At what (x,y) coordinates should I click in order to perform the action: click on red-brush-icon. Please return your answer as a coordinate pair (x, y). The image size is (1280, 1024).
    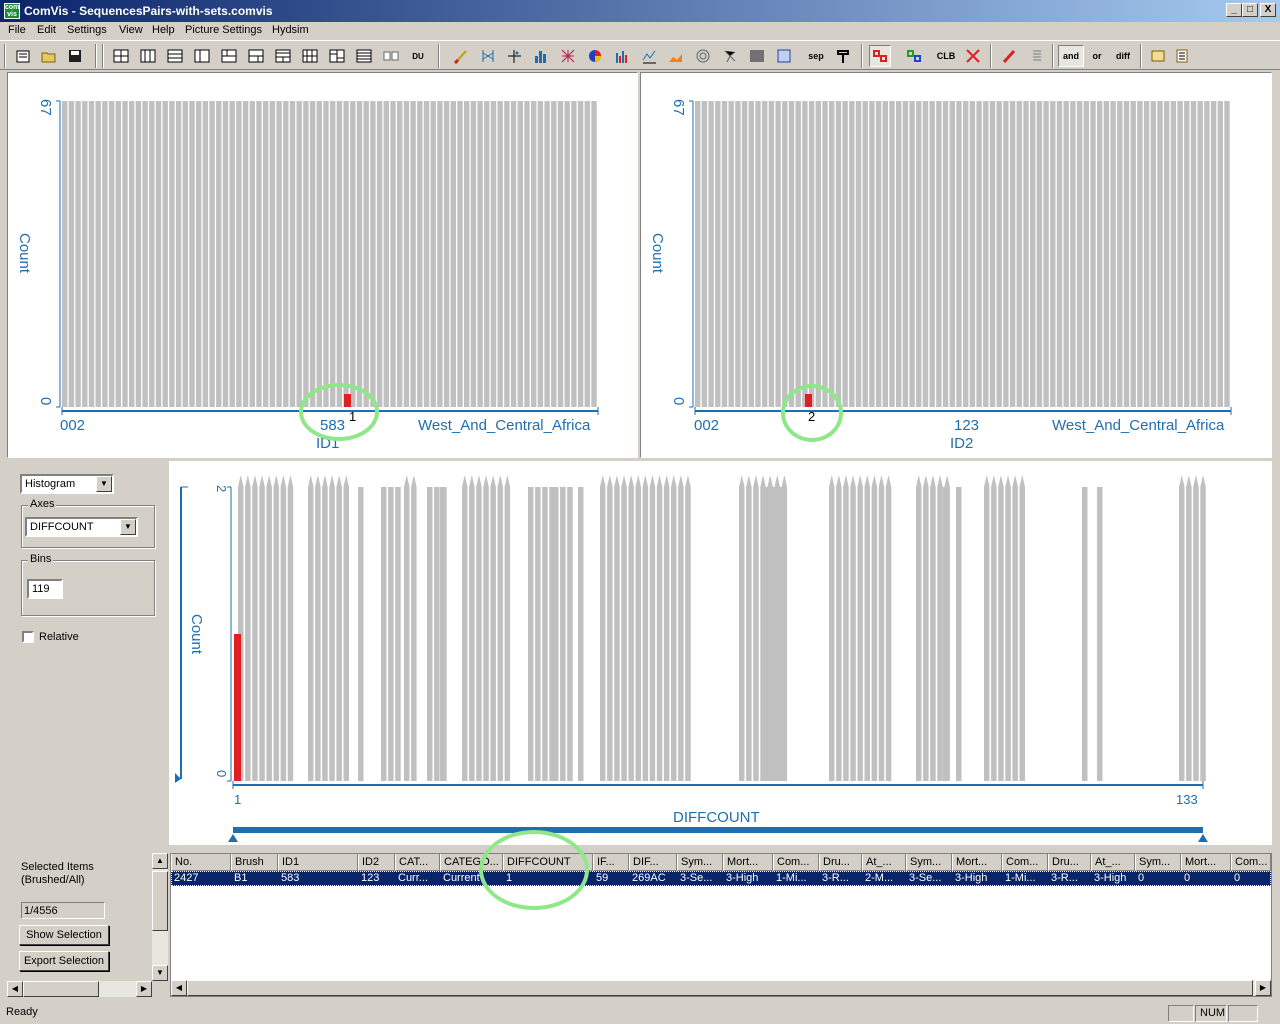
    Looking at the image, I should click on (880, 56).